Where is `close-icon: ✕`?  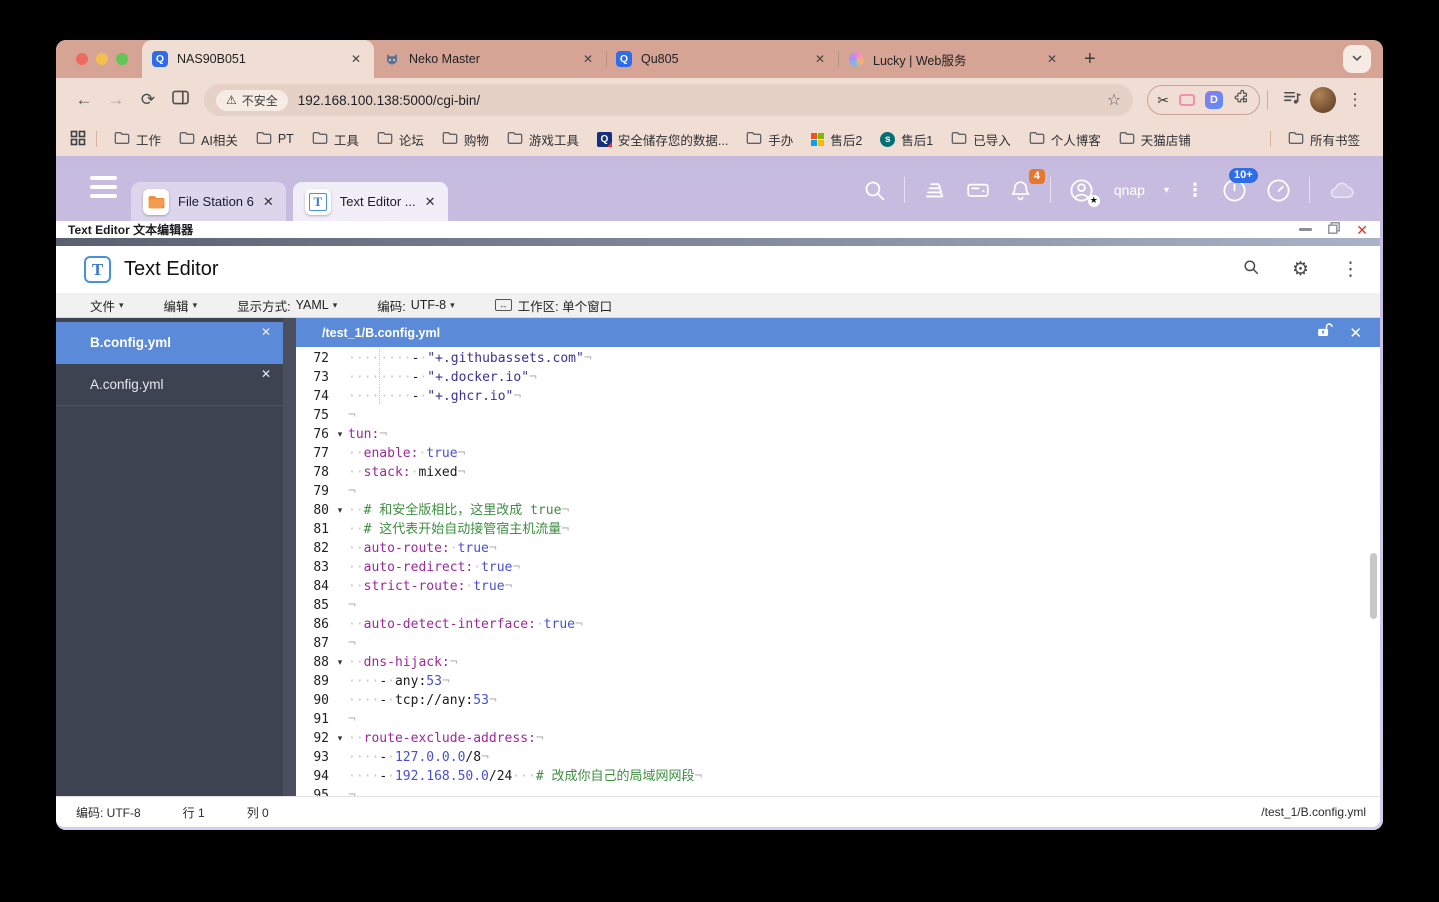
close-icon: ✕ is located at coordinates (1362, 230).